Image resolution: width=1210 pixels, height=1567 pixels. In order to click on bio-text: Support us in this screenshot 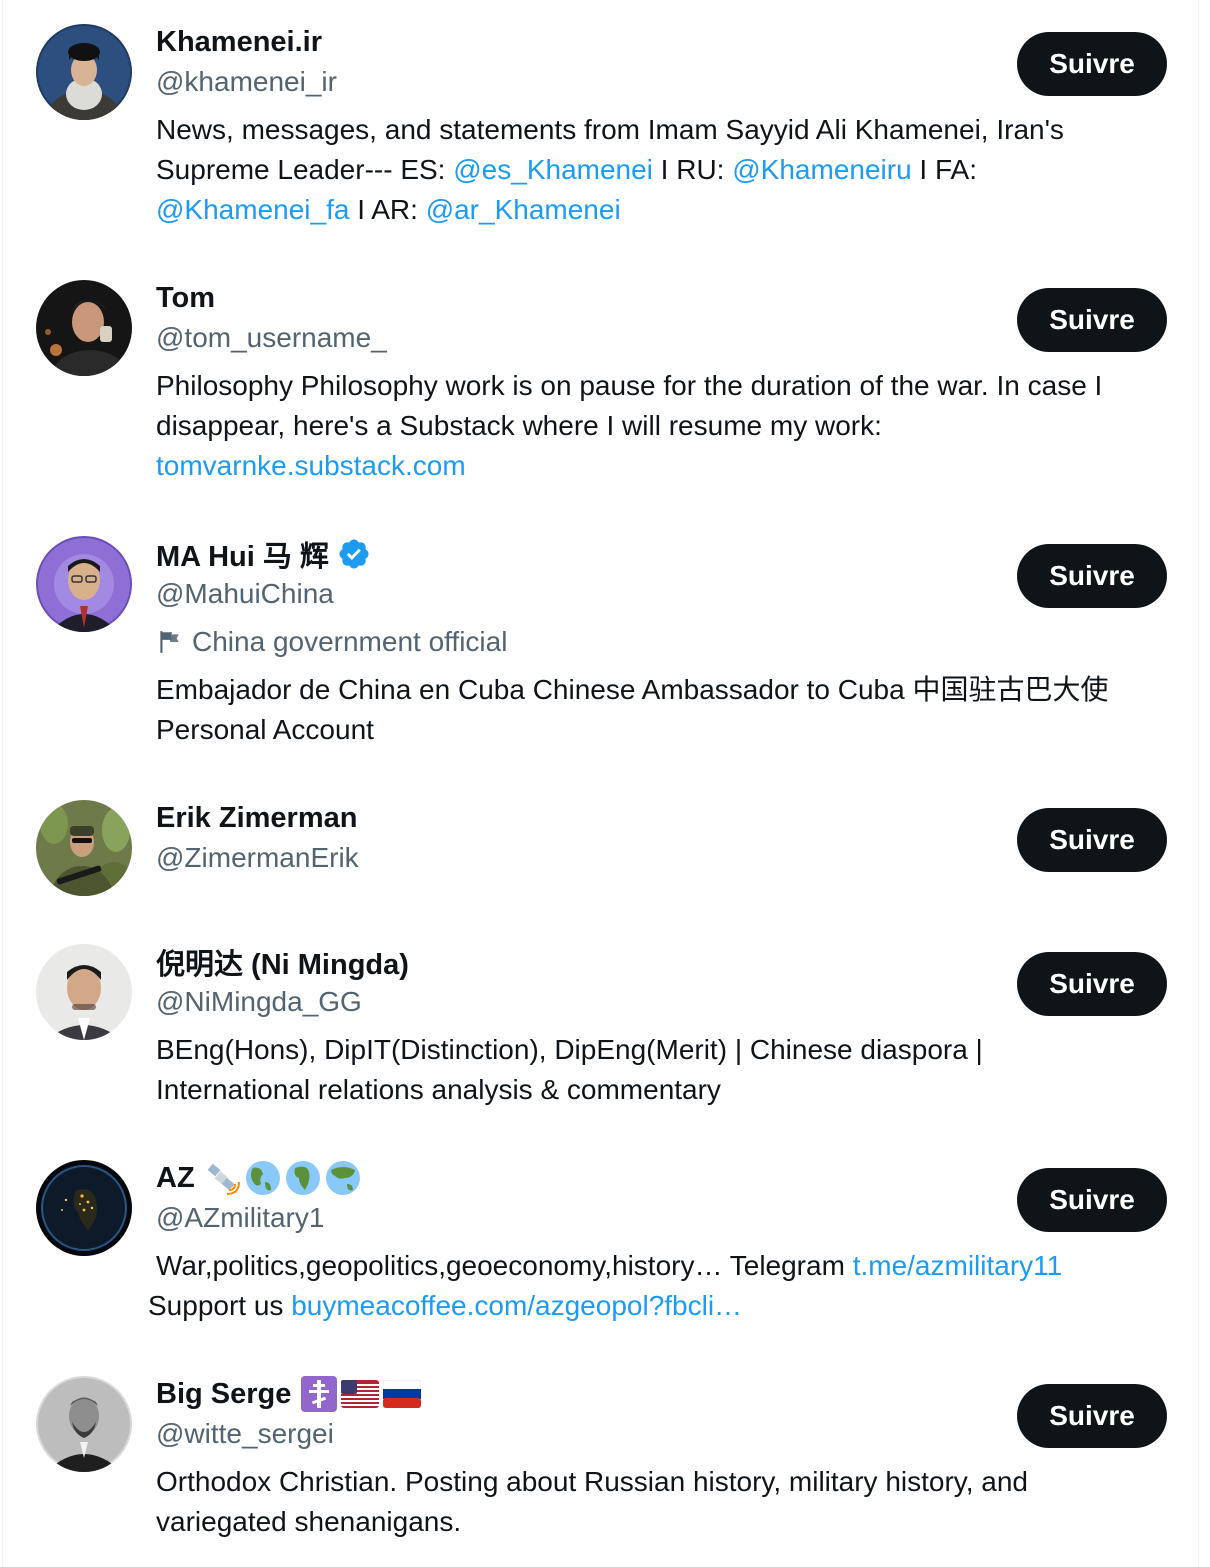, I will do `click(220, 1305)`.